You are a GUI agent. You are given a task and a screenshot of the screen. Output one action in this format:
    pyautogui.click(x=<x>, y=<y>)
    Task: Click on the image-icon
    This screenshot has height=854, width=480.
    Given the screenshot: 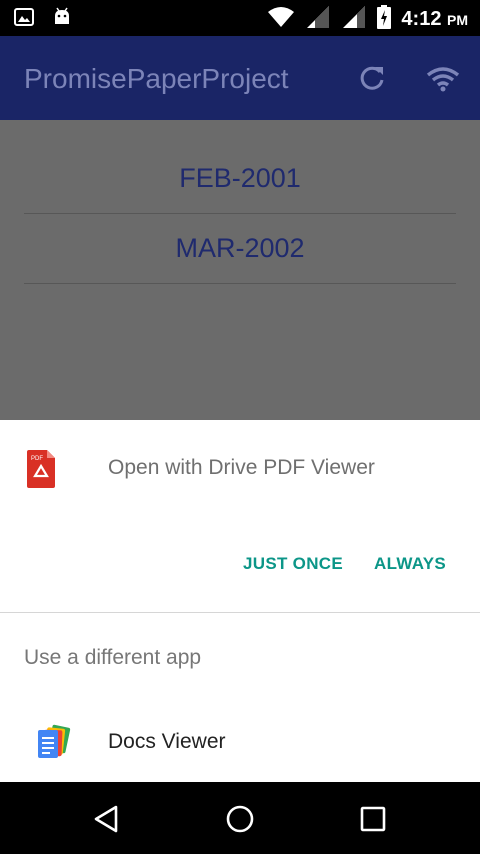 What is the action you would take?
    pyautogui.click(x=24, y=19)
    